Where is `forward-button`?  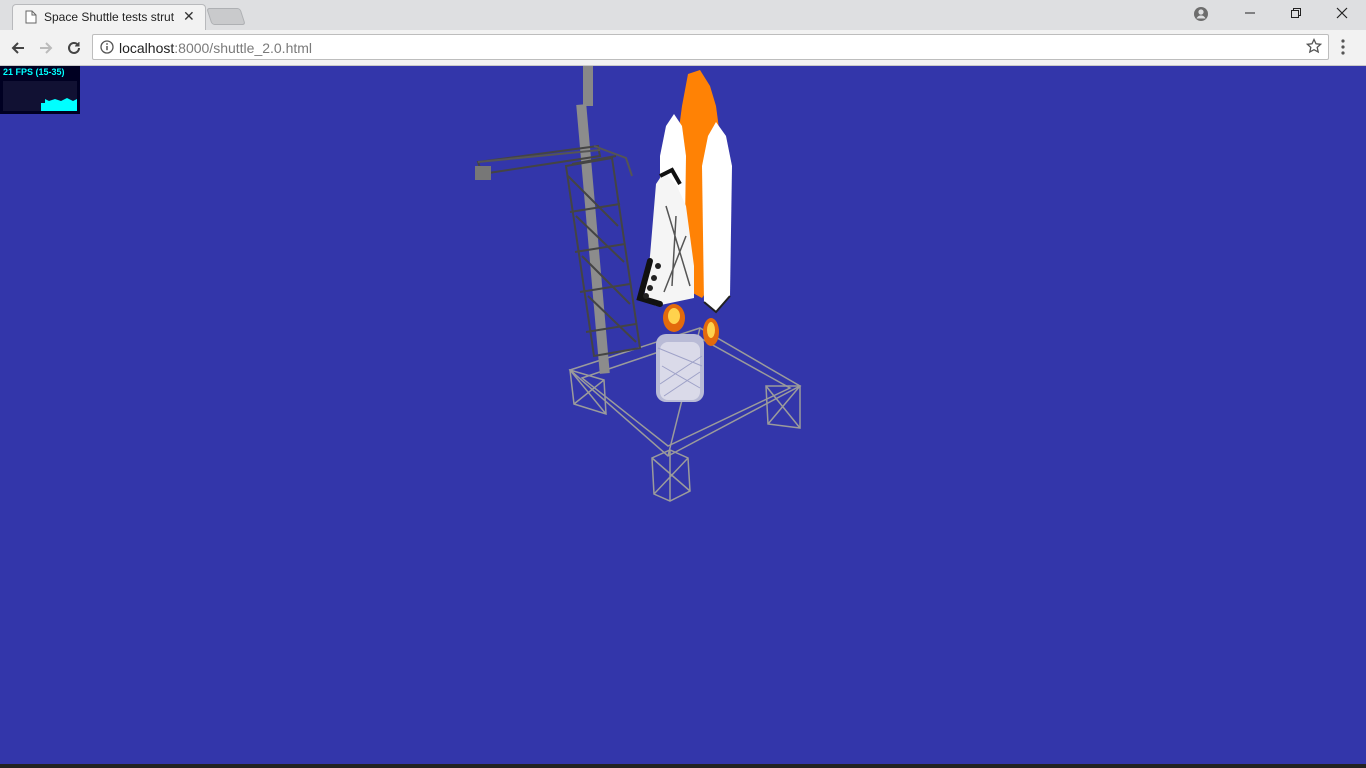 forward-button is located at coordinates (46, 48).